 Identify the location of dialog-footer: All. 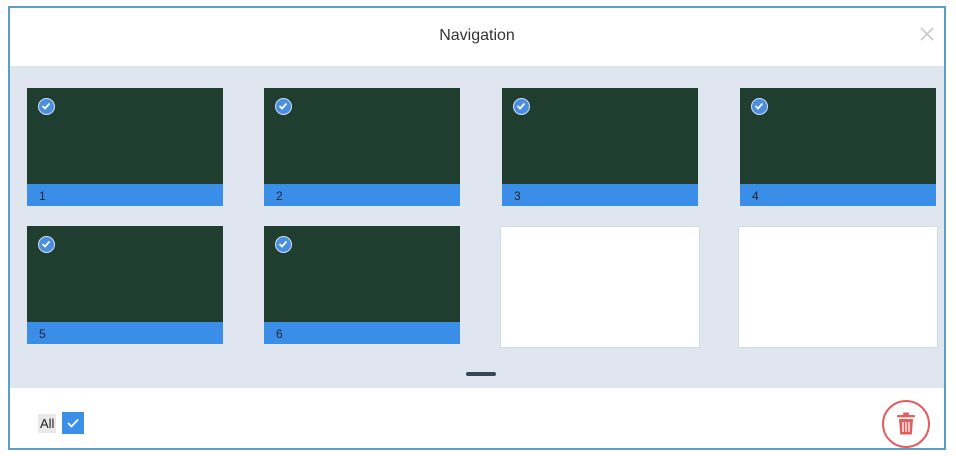
(477, 418).